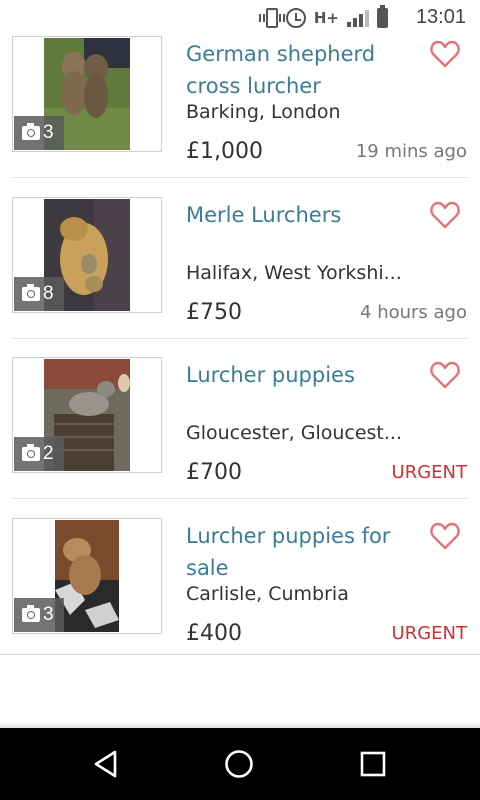 This screenshot has width=480, height=800. I want to click on listing-time: 4 hours ago, so click(413, 312).